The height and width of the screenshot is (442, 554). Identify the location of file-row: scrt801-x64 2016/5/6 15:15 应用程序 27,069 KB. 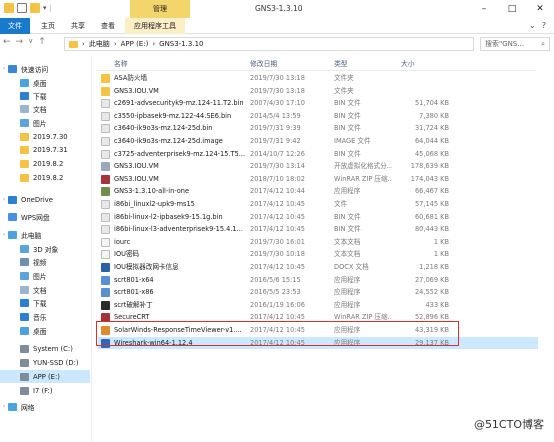
(318, 280).